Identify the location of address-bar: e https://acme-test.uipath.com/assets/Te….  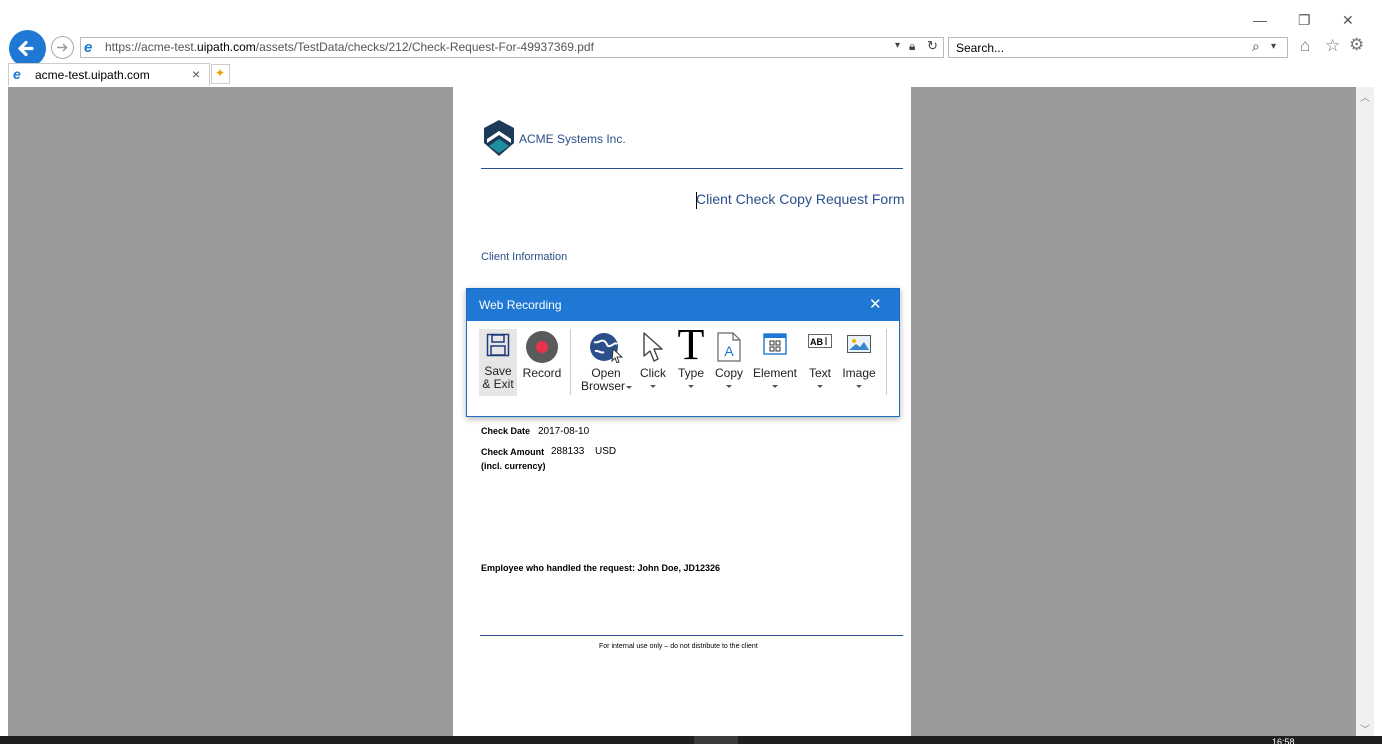
(512, 47).